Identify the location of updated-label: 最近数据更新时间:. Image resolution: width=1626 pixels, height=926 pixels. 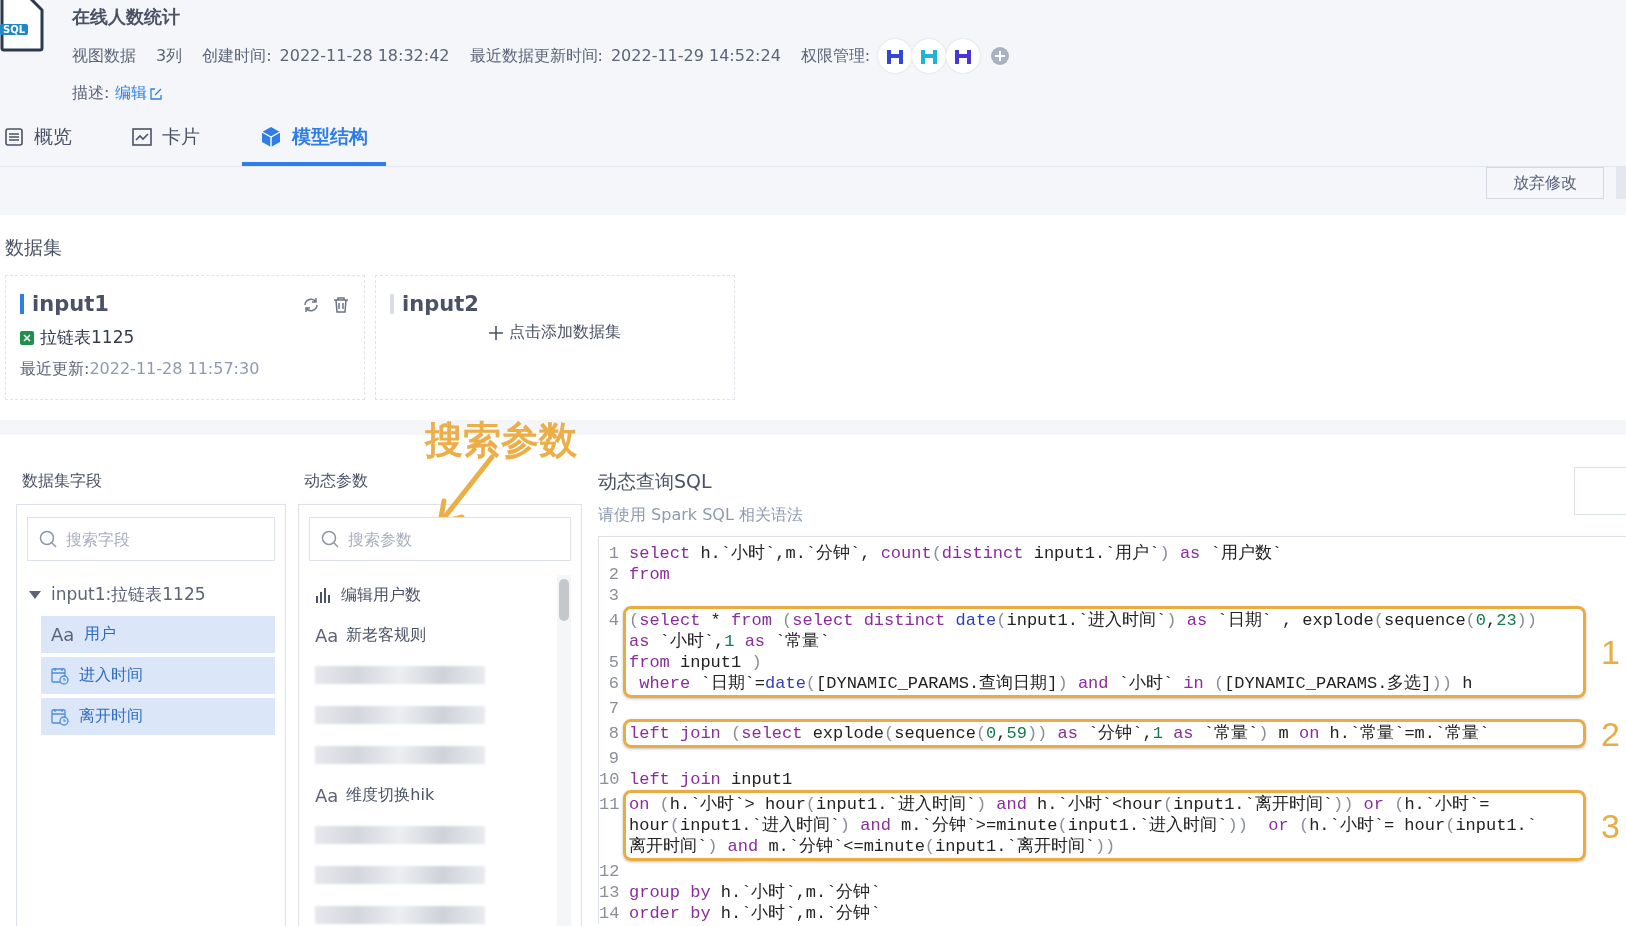
(536, 56).